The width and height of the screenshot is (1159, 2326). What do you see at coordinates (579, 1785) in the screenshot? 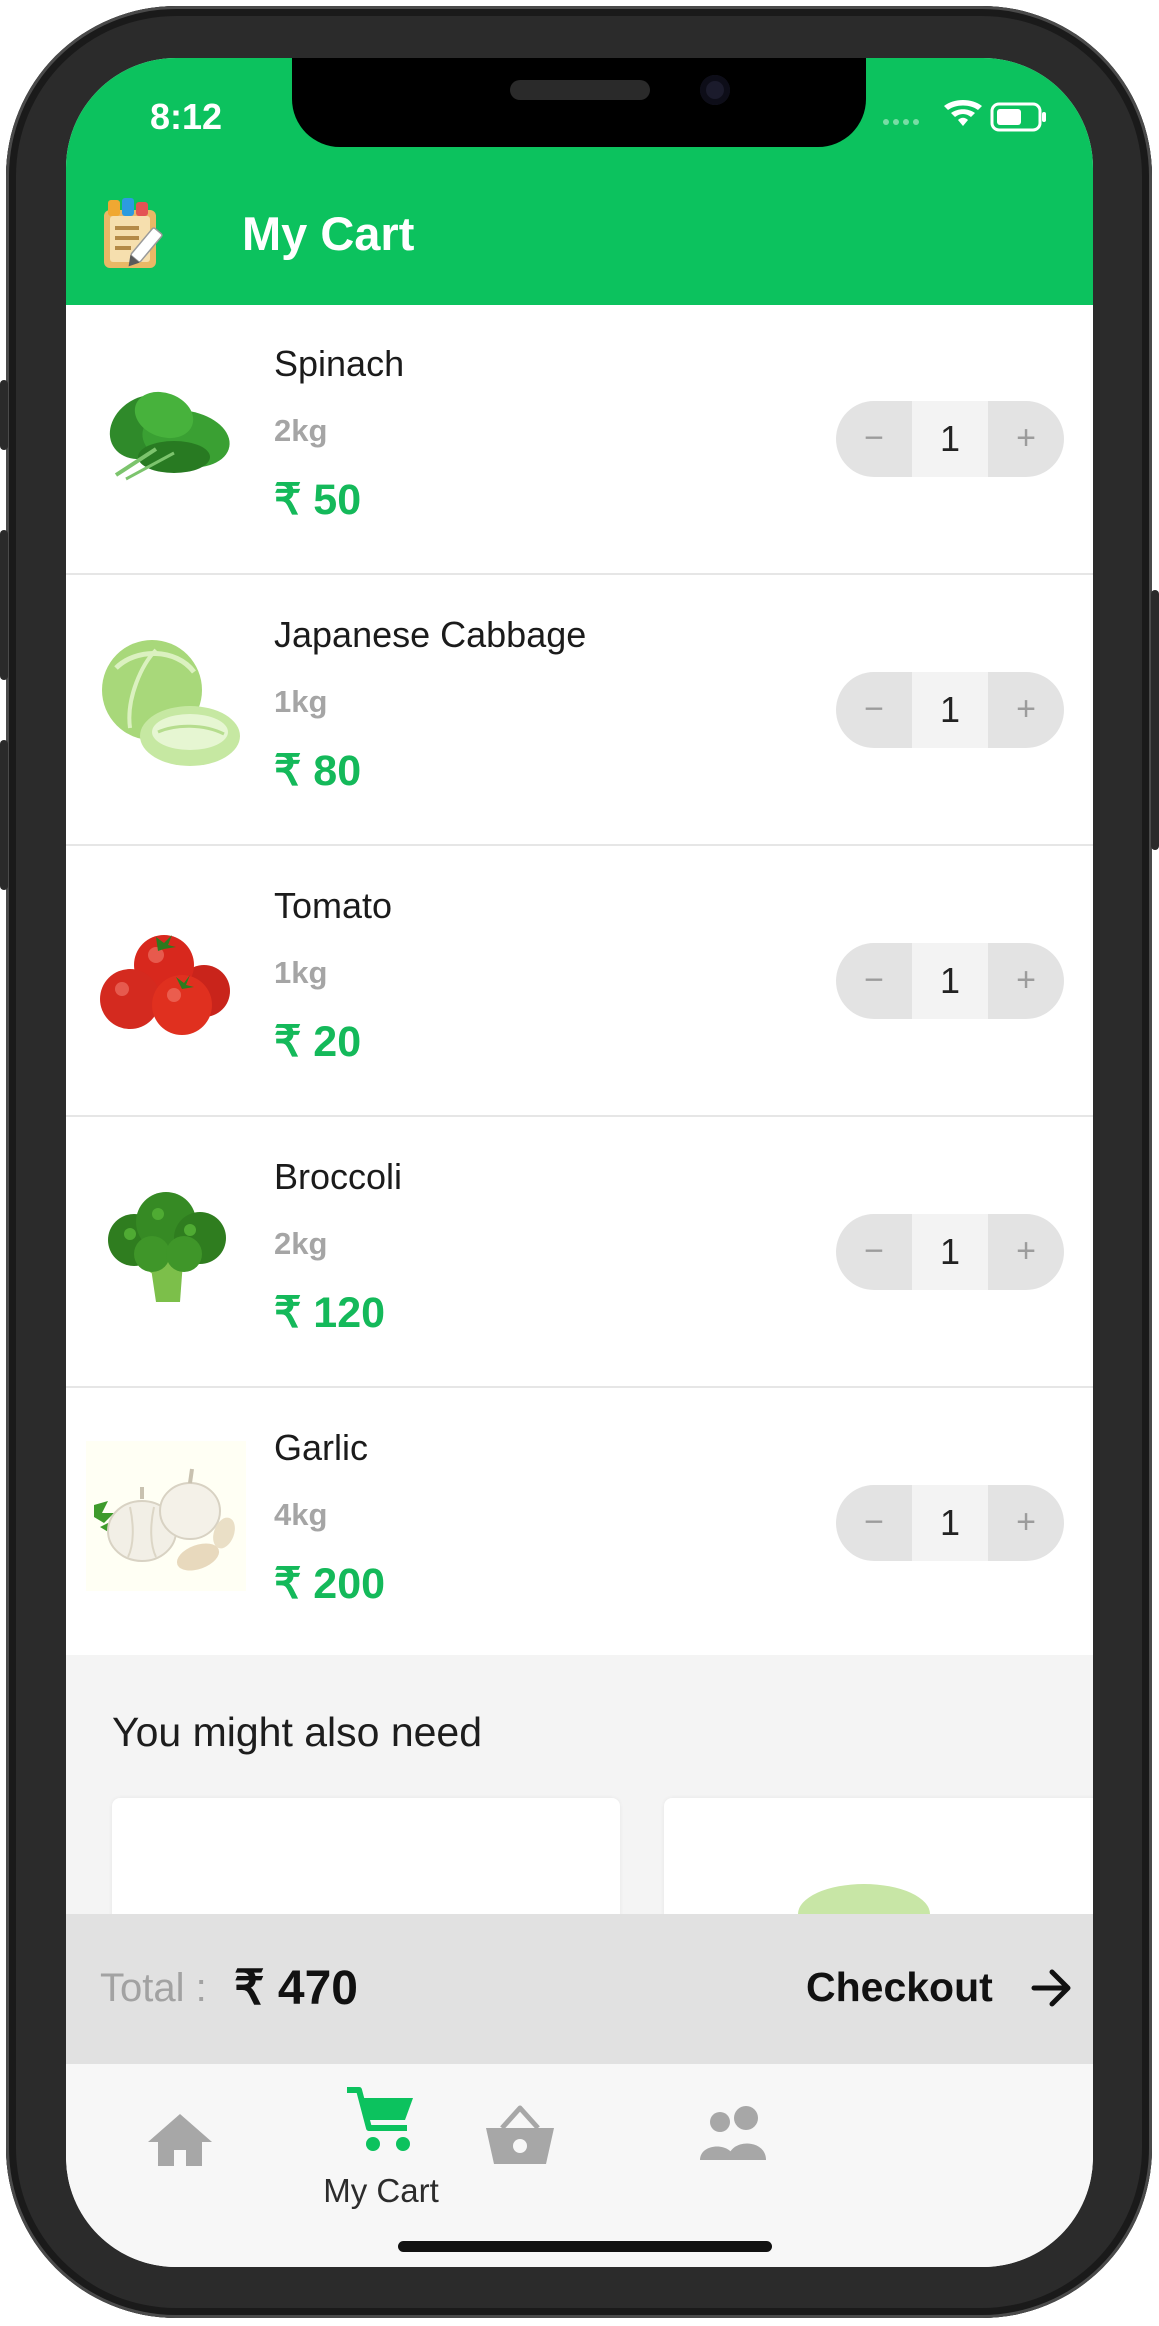
I see `suggestions-section: You might also need` at bounding box center [579, 1785].